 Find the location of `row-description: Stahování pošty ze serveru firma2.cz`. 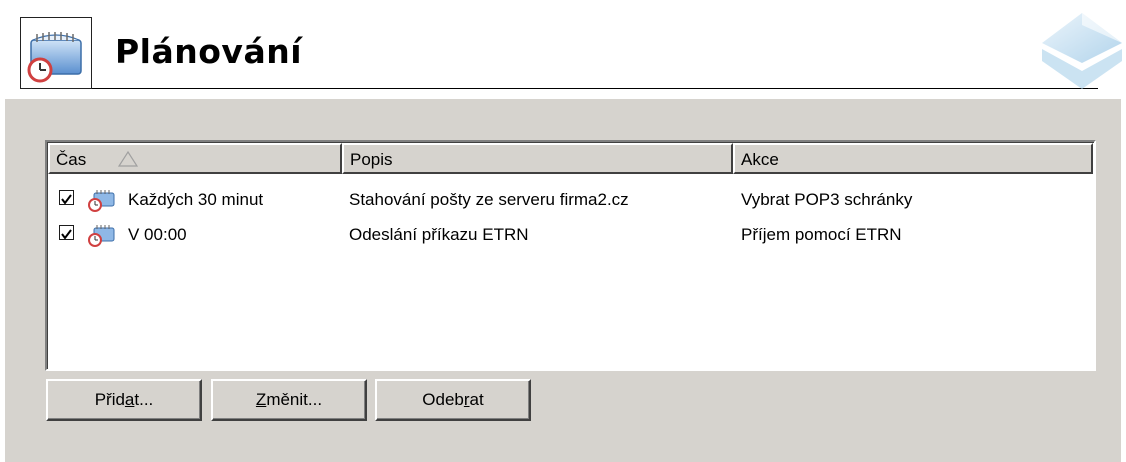

row-description: Stahování pošty ze serveru firma2.cz is located at coordinates (489, 199).